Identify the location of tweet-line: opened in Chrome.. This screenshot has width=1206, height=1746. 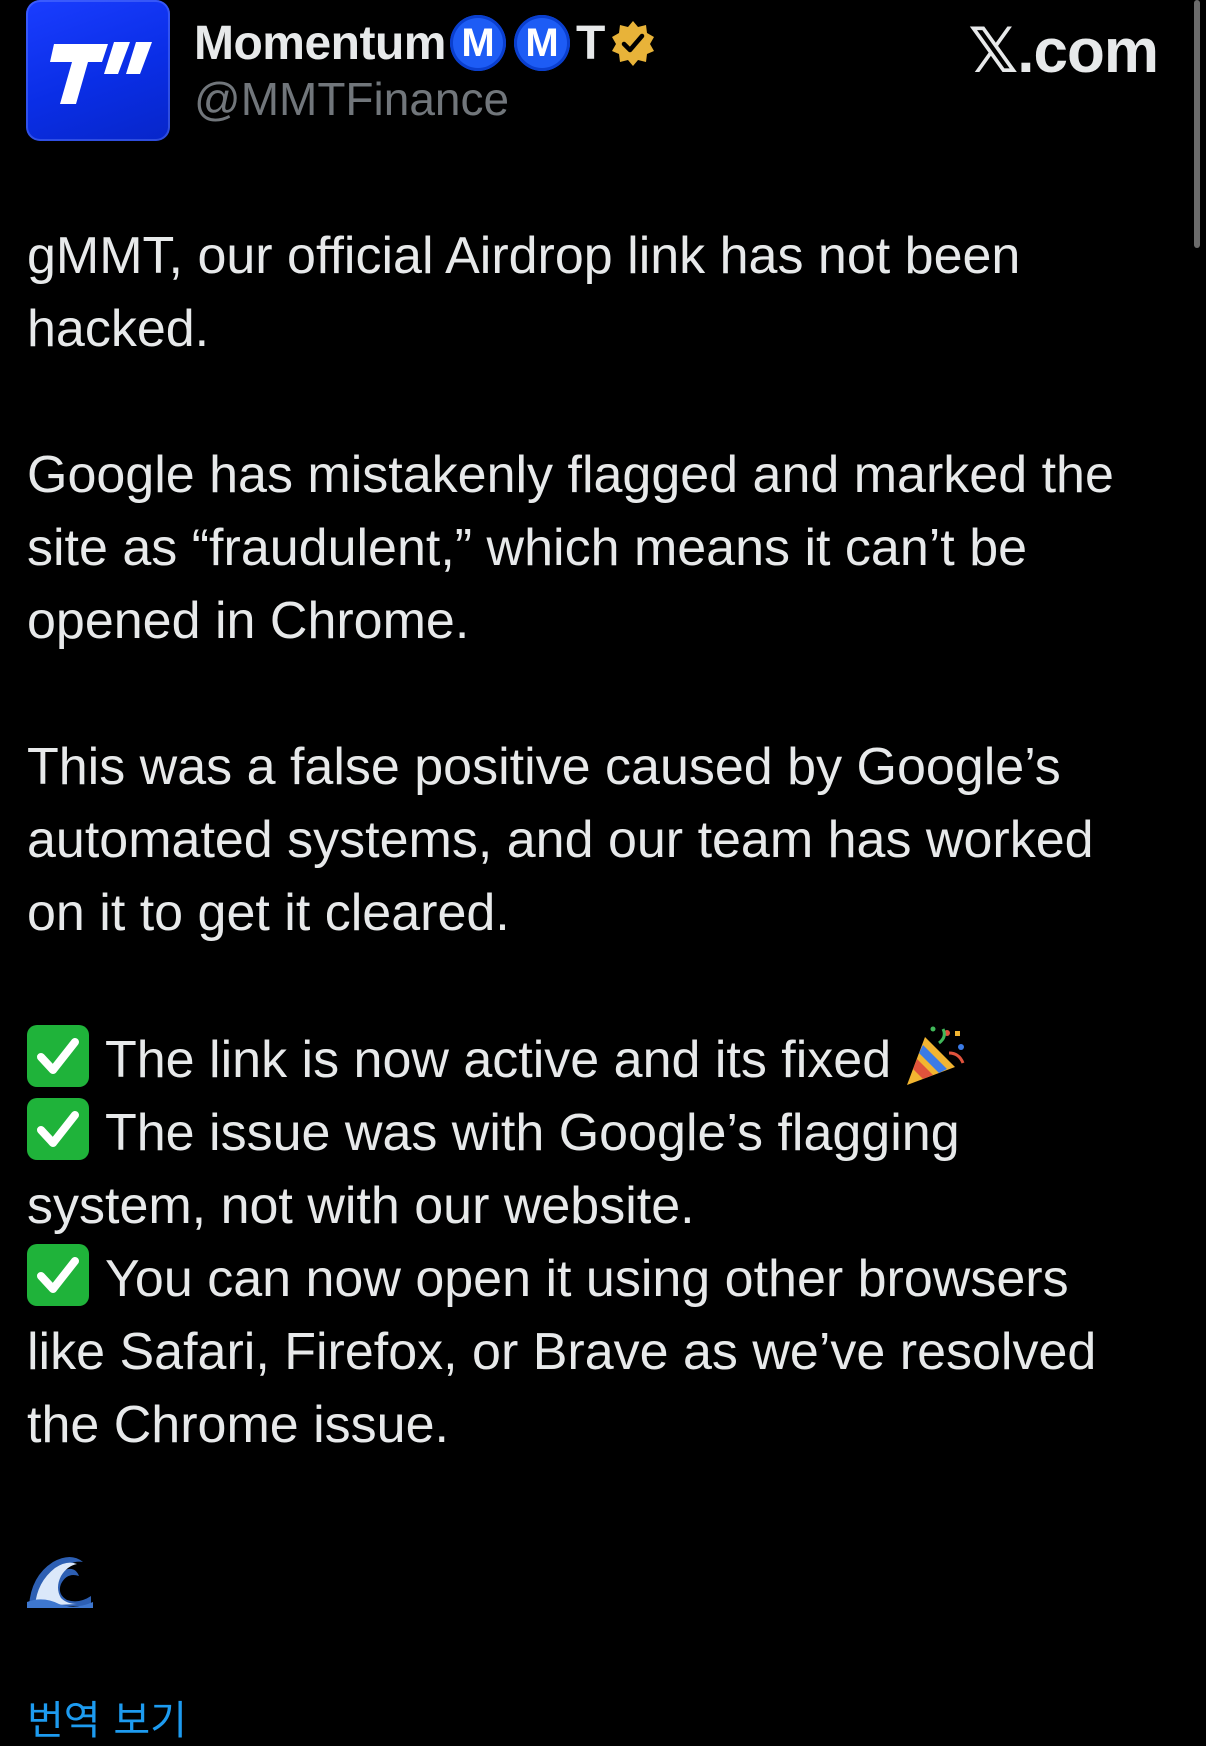
(248, 621).